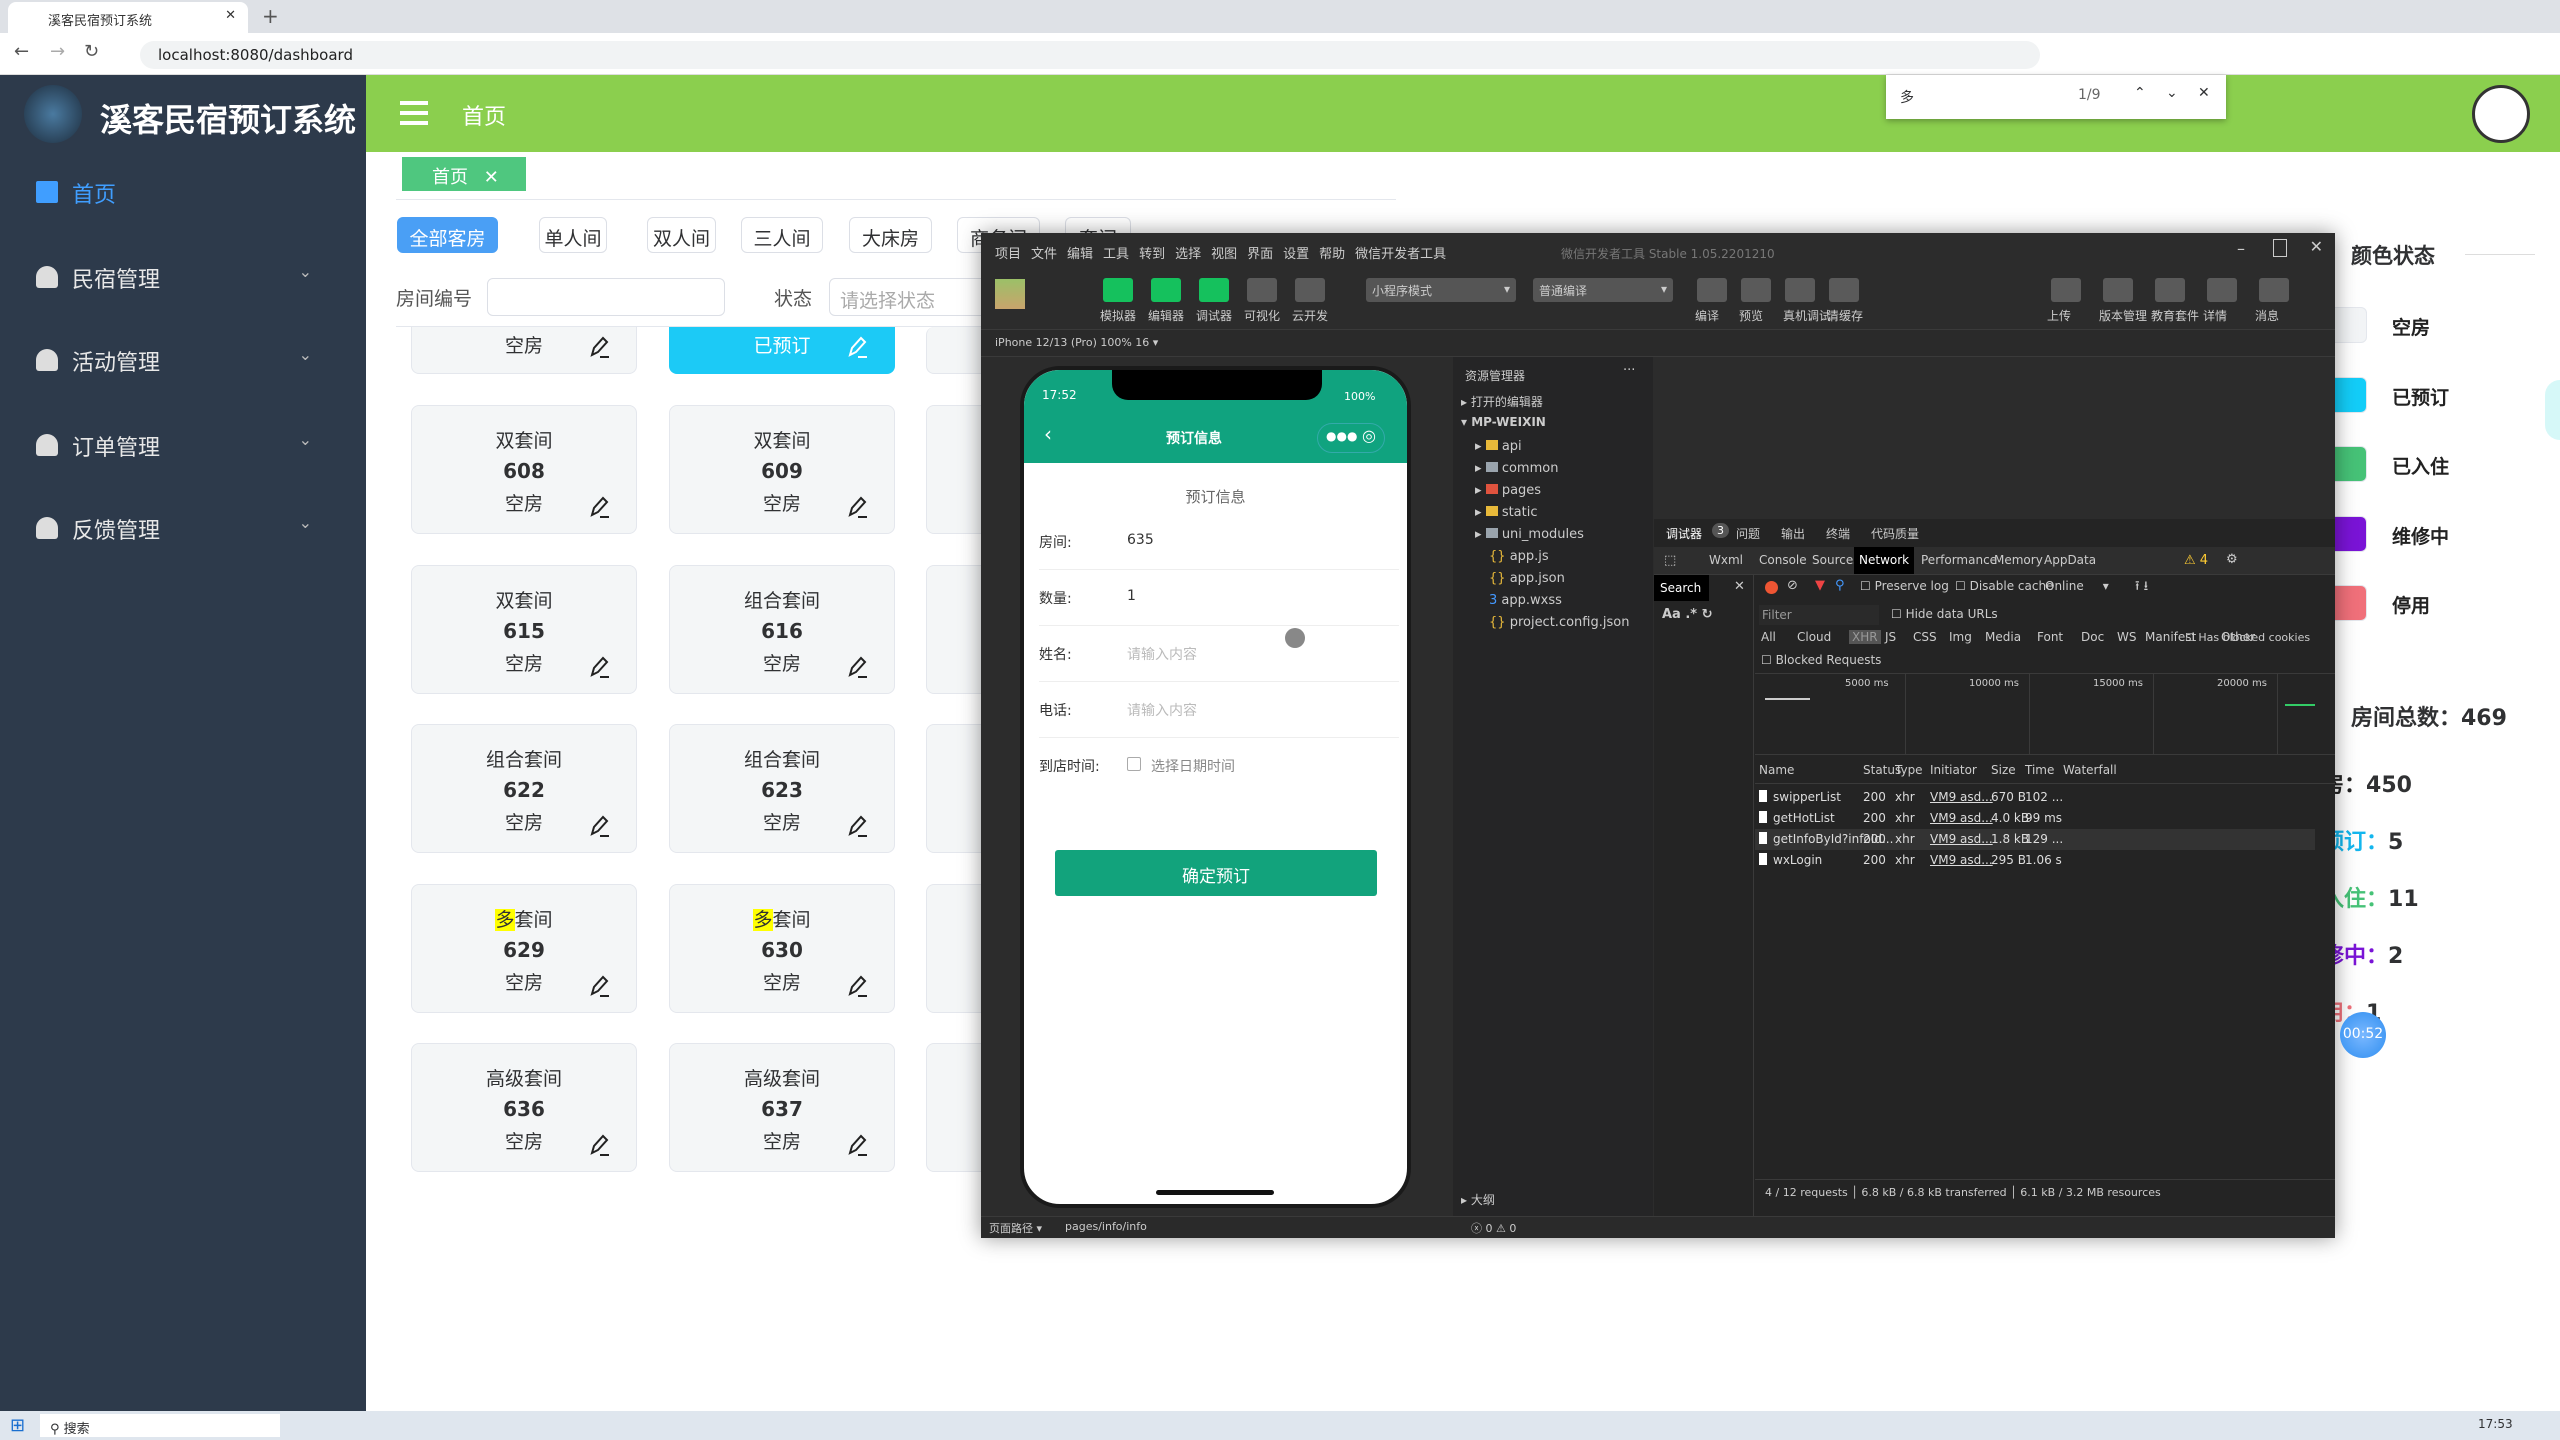  Describe the element at coordinates (2140, 93) in the screenshot. I see `find-prev-icon: ⌃` at that location.